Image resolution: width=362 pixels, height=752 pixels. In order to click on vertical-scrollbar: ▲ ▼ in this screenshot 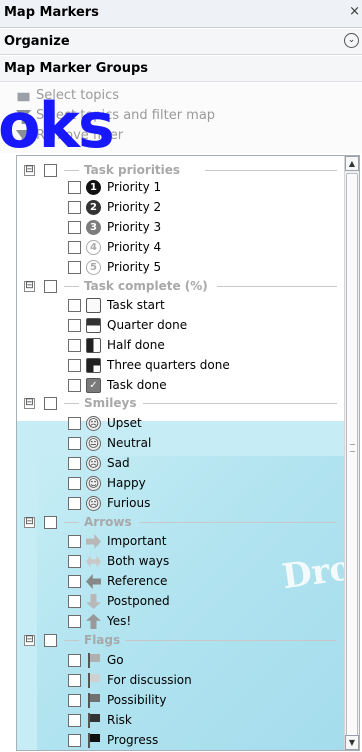, I will do `click(351, 453)`.